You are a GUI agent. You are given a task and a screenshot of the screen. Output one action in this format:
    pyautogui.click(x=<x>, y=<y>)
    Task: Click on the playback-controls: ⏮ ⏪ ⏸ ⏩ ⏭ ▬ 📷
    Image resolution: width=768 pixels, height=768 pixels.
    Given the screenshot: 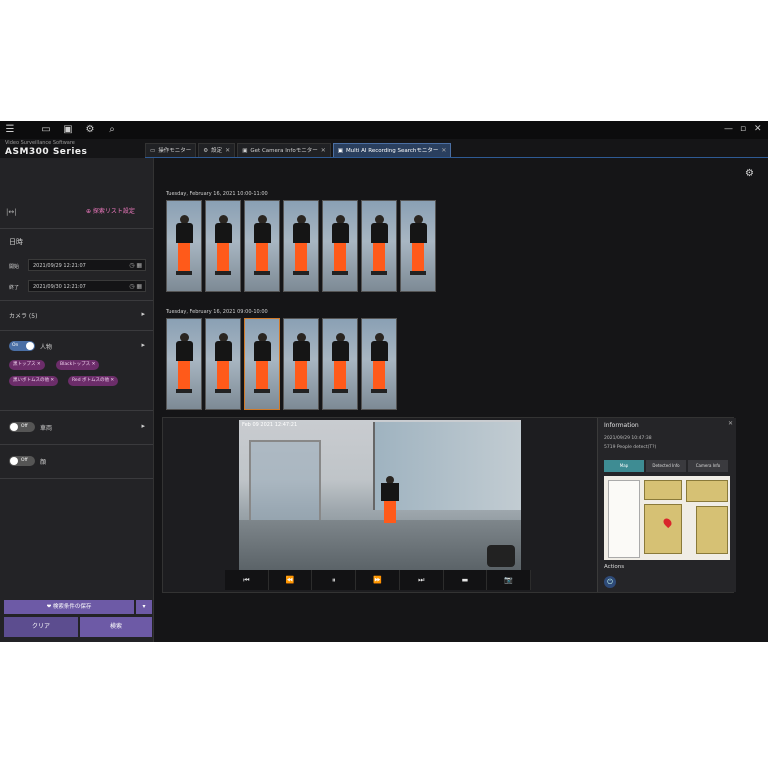 What is the action you would take?
    pyautogui.click(x=378, y=580)
    